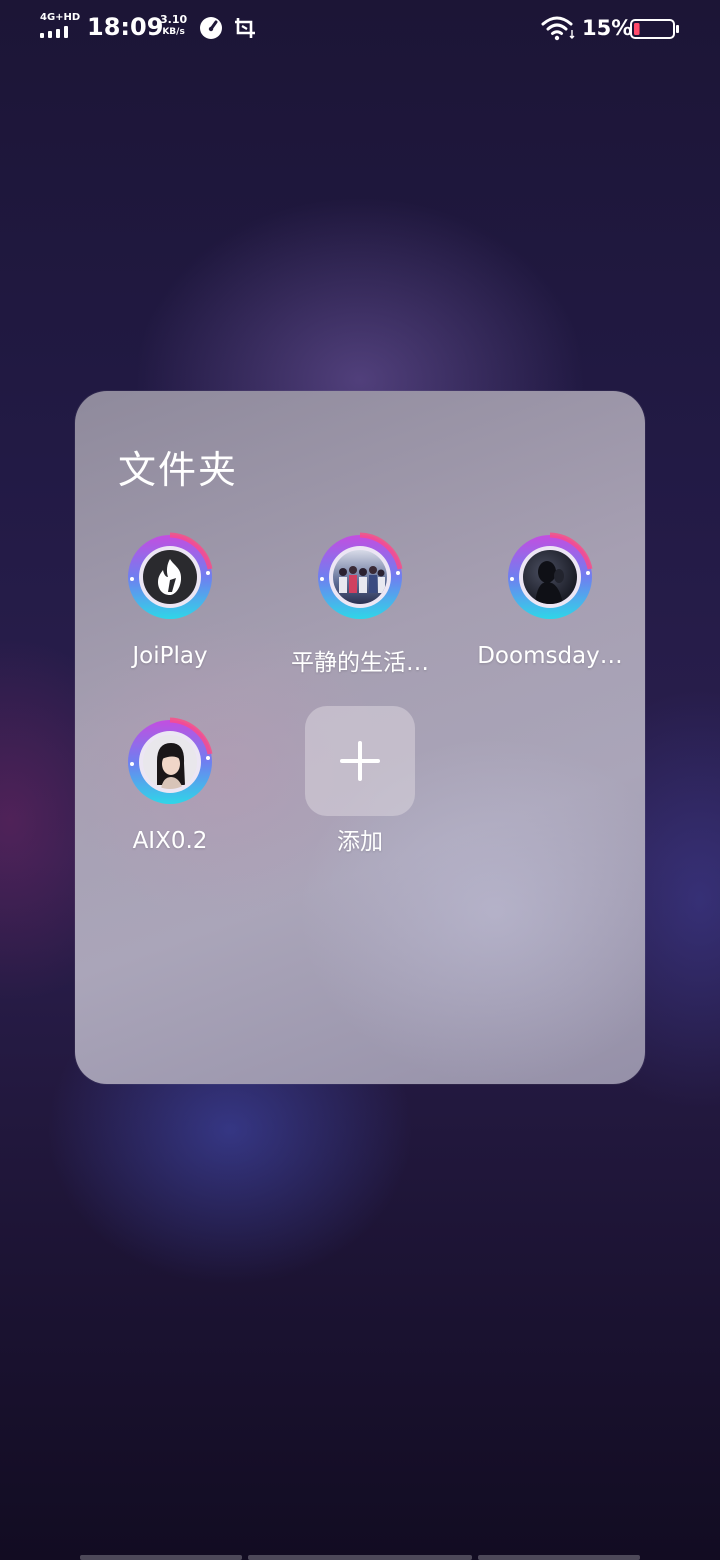 This screenshot has width=720, height=1560. What do you see at coordinates (211, 28) in the screenshot?
I see `speed-gauge-icon` at bounding box center [211, 28].